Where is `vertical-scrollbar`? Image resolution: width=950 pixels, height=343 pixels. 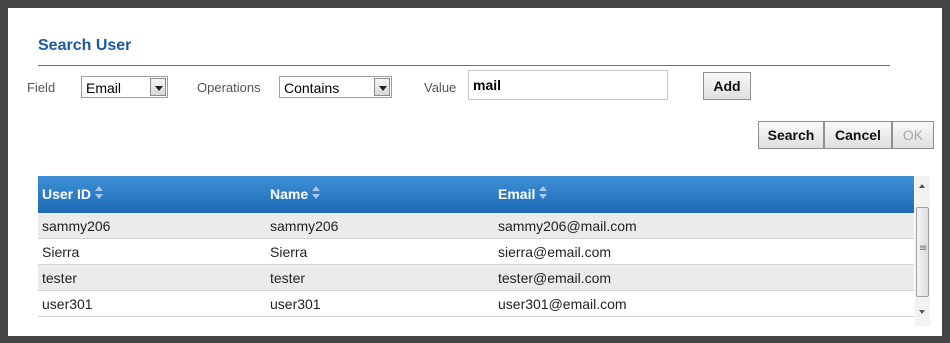 vertical-scrollbar is located at coordinates (922, 251).